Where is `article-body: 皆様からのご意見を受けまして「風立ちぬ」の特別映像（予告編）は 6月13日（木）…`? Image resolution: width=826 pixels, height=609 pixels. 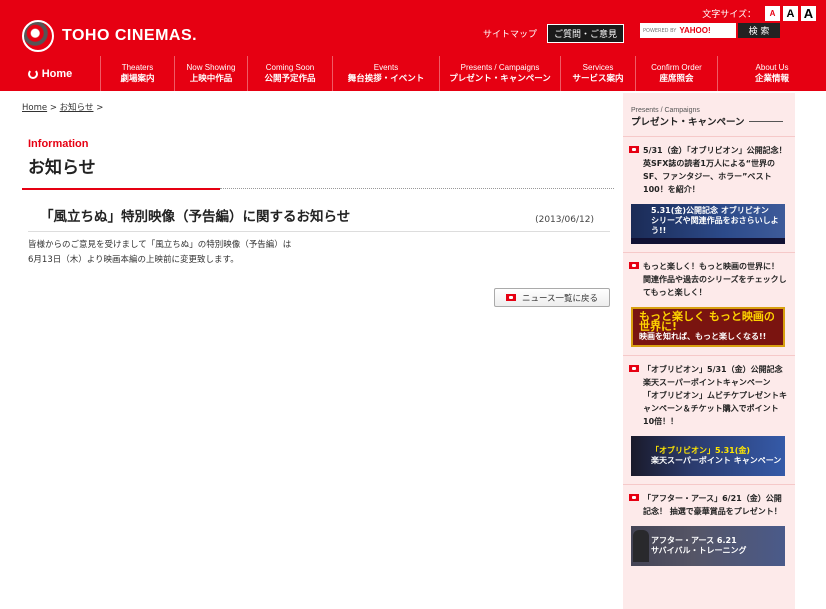
article-body: 皆様からのご意見を受けまして「風立ちぬ」の特別映像（予告編）は 6月13日（木）… is located at coordinates (319, 253).